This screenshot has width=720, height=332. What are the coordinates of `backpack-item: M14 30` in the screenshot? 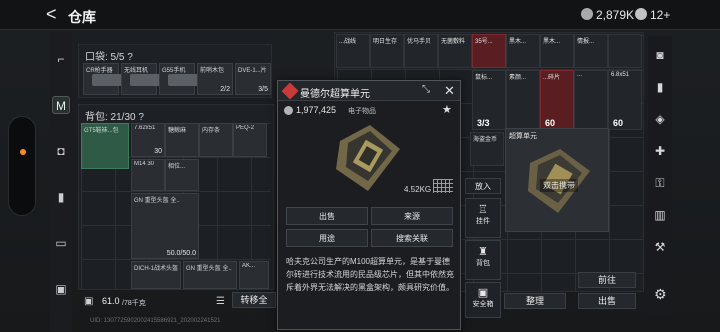 It's located at (148, 175).